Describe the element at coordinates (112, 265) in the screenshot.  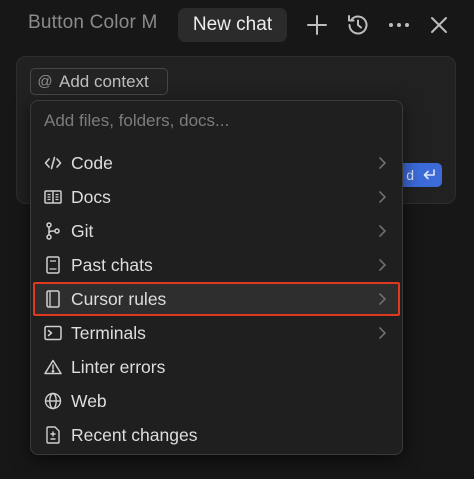
I see `menu-item-label: Past chats` at that location.